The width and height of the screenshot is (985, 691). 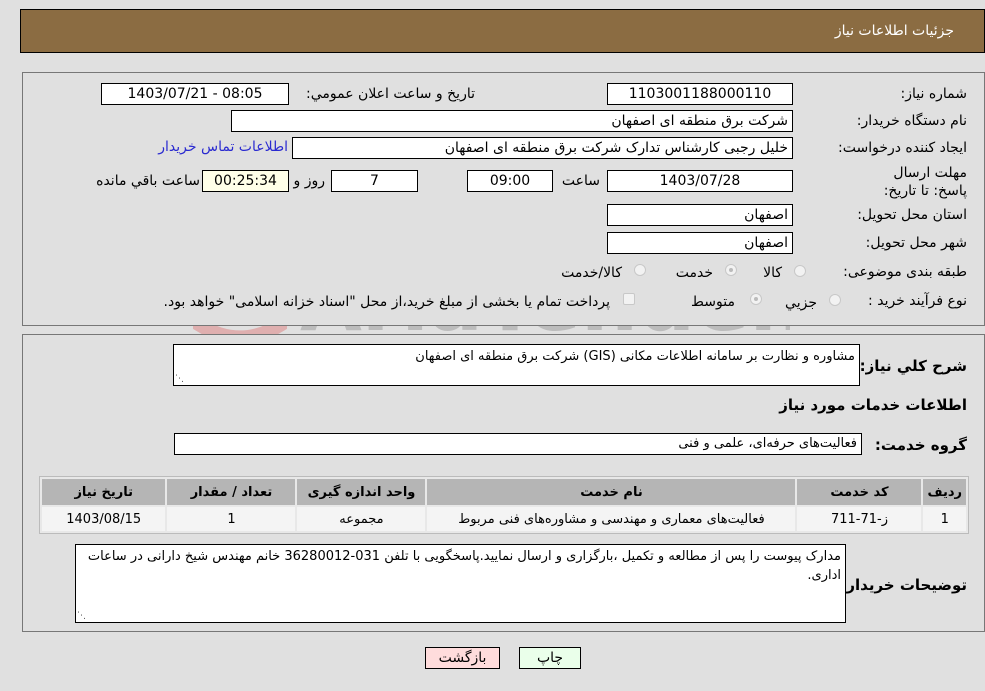 What do you see at coordinates (223, 147) in the screenshot?
I see `buyer-contact-link: اطلاعات تماس خریدار` at bounding box center [223, 147].